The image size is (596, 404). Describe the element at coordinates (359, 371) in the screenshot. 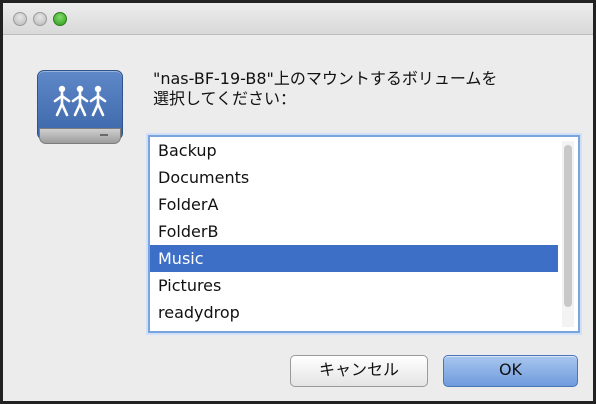

I see `cancel-button: キャンセル` at that location.